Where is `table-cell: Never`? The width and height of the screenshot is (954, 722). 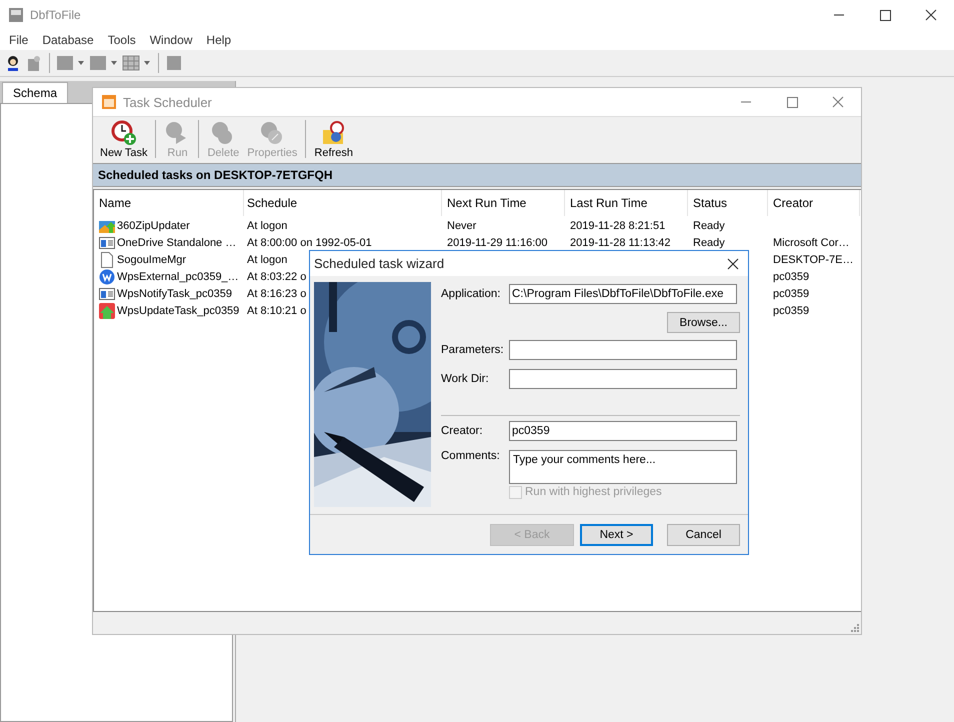
table-cell: Never is located at coordinates (461, 226).